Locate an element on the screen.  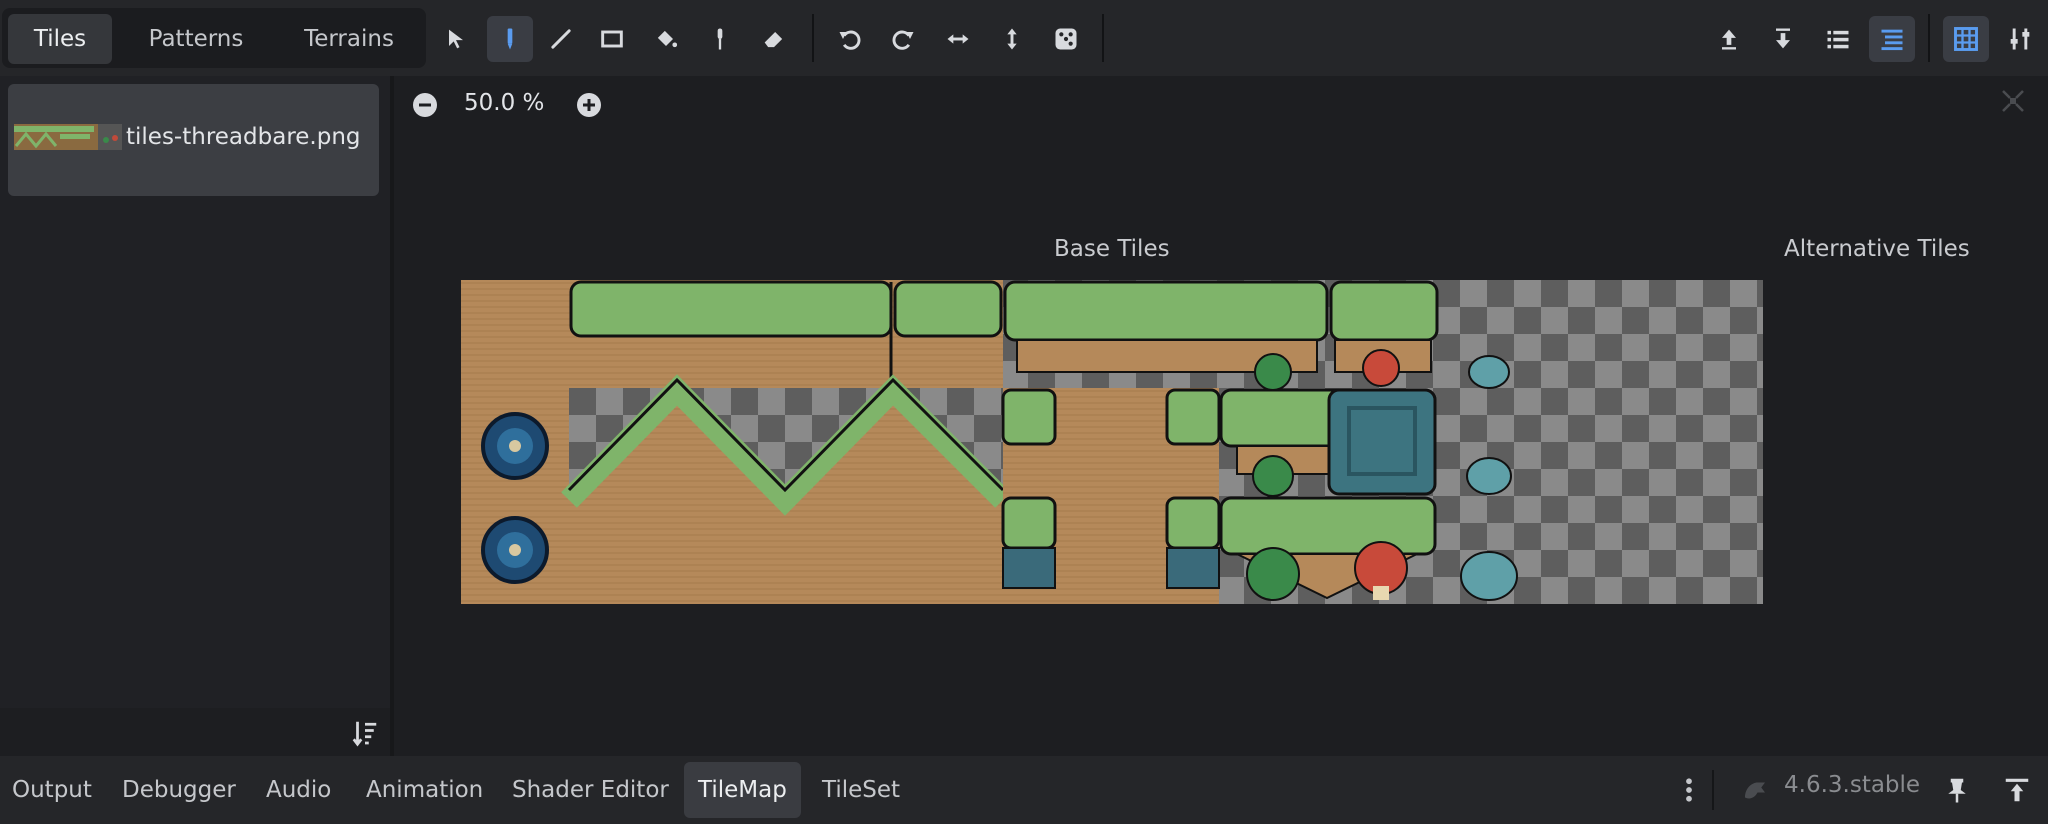
random-icon is located at coordinates (1066, 39).